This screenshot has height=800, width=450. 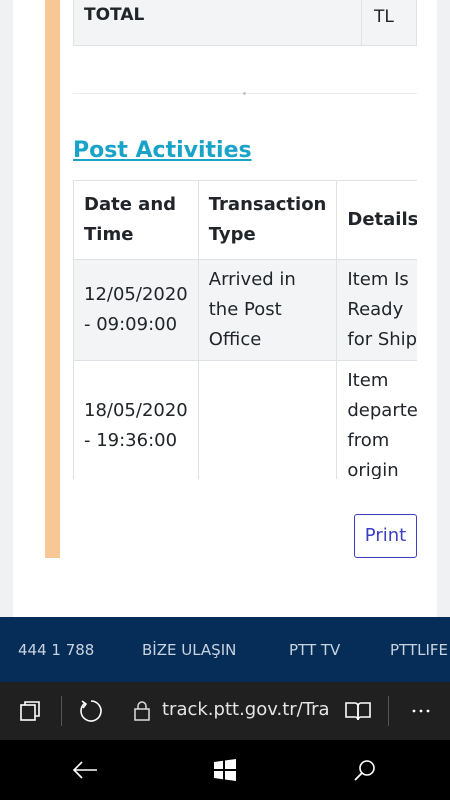 I want to click on cell-date: 18/05/2020 - 19:36:00, so click(x=136, y=419).